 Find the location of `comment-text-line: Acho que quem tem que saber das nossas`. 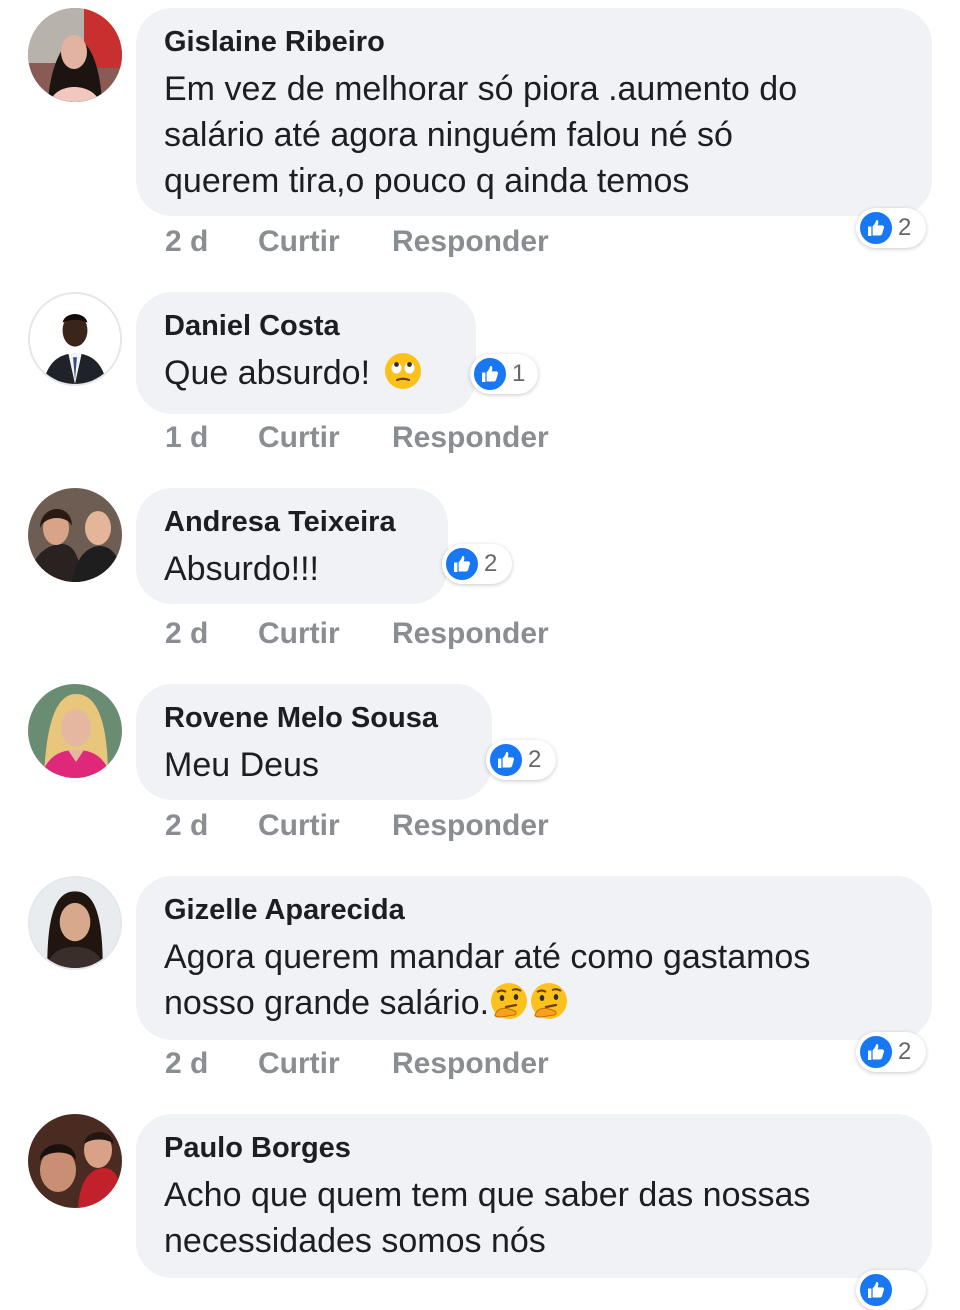

comment-text-line: Acho que quem tem que saber das nossas is located at coordinates (487, 1195).